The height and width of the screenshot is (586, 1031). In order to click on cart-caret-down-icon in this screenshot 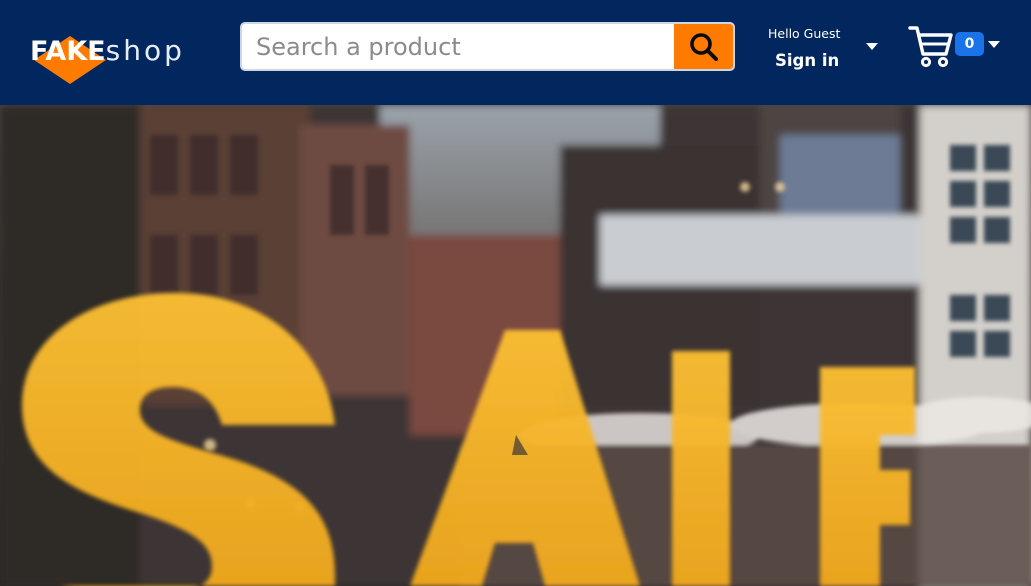, I will do `click(994, 45)`.